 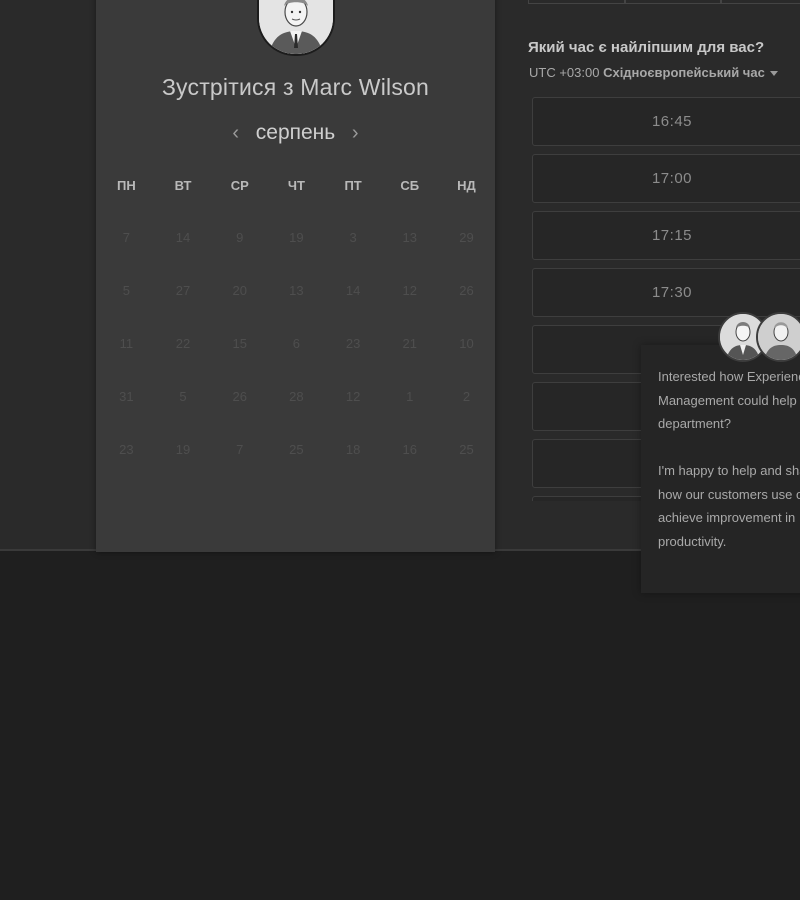 I want to click on agent-avatar, so click(x=778, y=337).